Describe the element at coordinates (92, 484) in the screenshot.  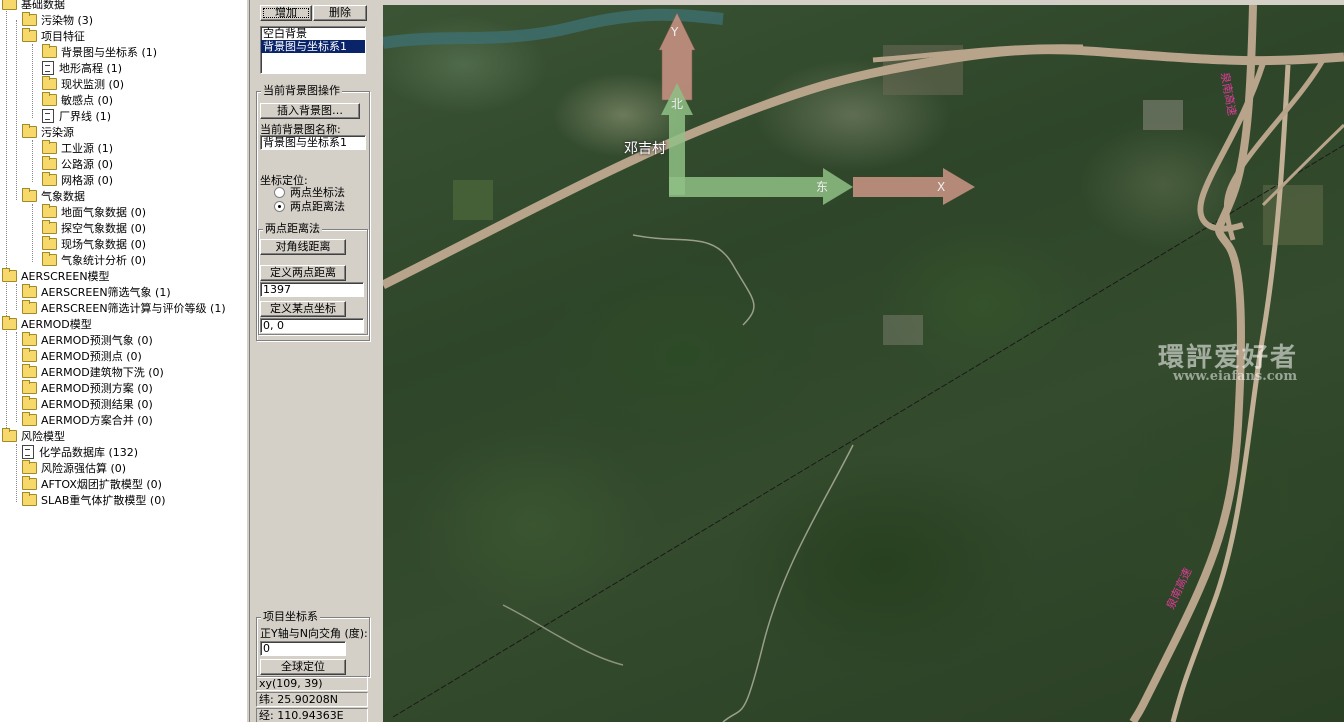
I see `tree-item-aftox: AFTOX烟团扩散模型 (0)` at that location.